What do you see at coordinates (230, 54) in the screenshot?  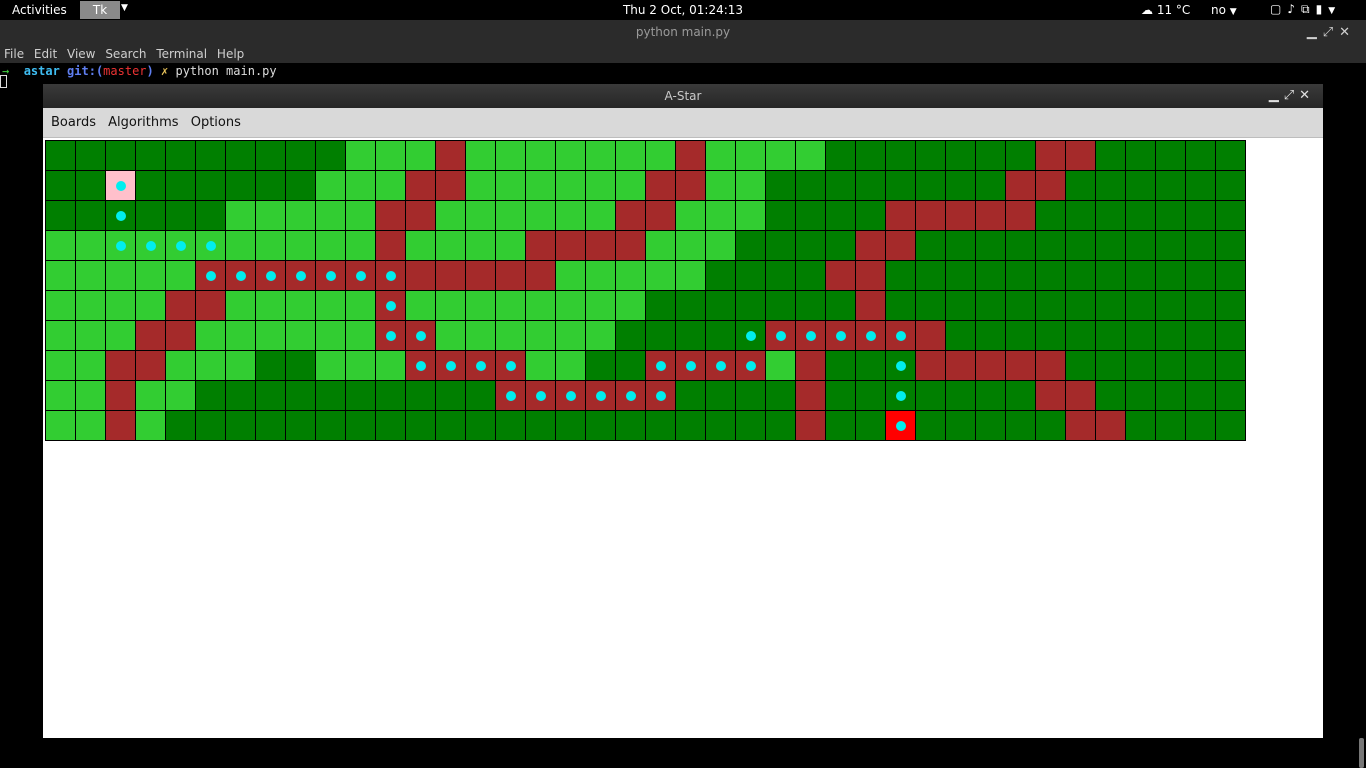 I see `menu-help: Help` at bounding box center [230, 54].